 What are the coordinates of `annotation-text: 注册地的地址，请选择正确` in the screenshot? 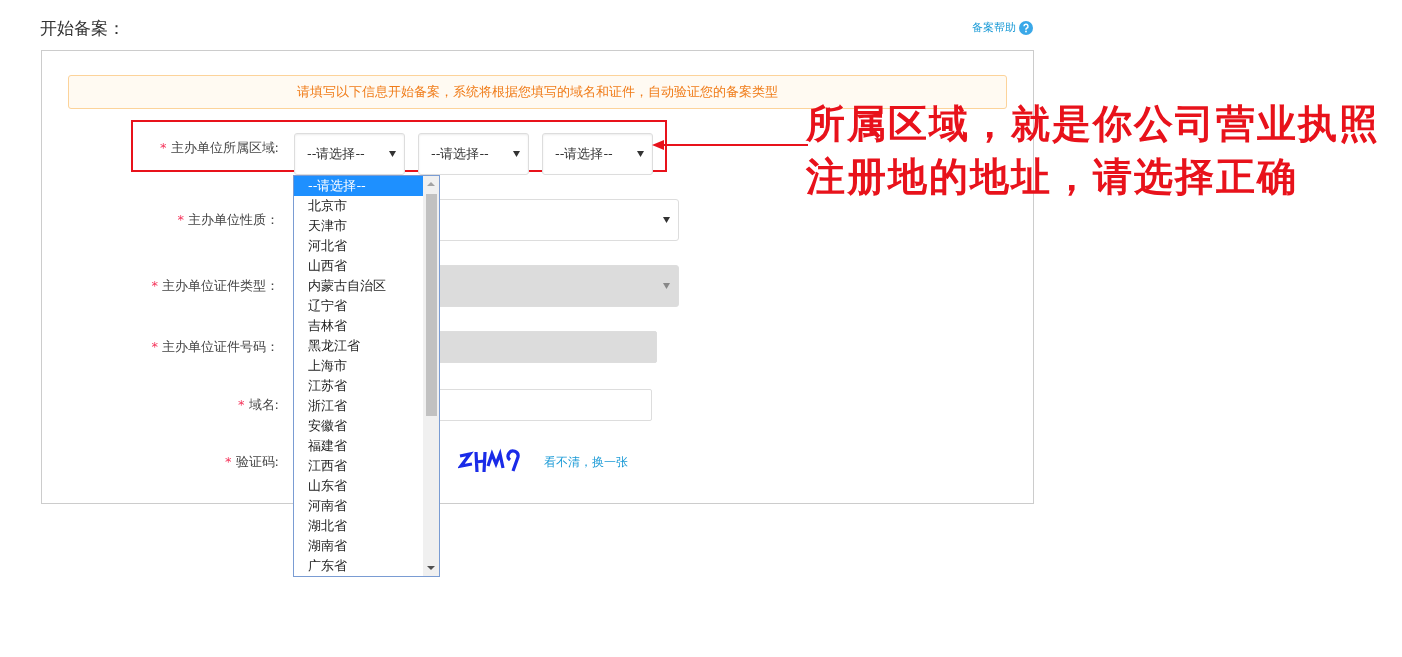 It's located at (1052, 177).